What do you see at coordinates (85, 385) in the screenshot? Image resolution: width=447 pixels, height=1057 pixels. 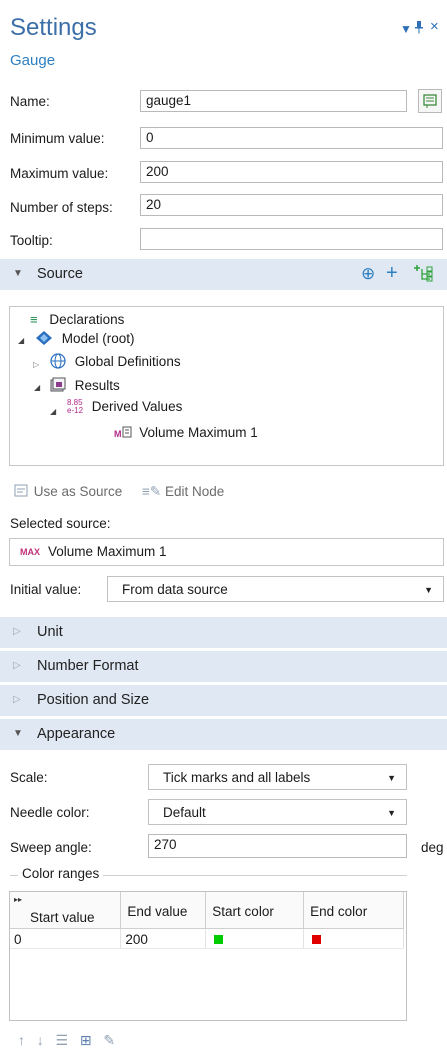 I see `tree-item-results: Results` at bounding box center [85, 385].